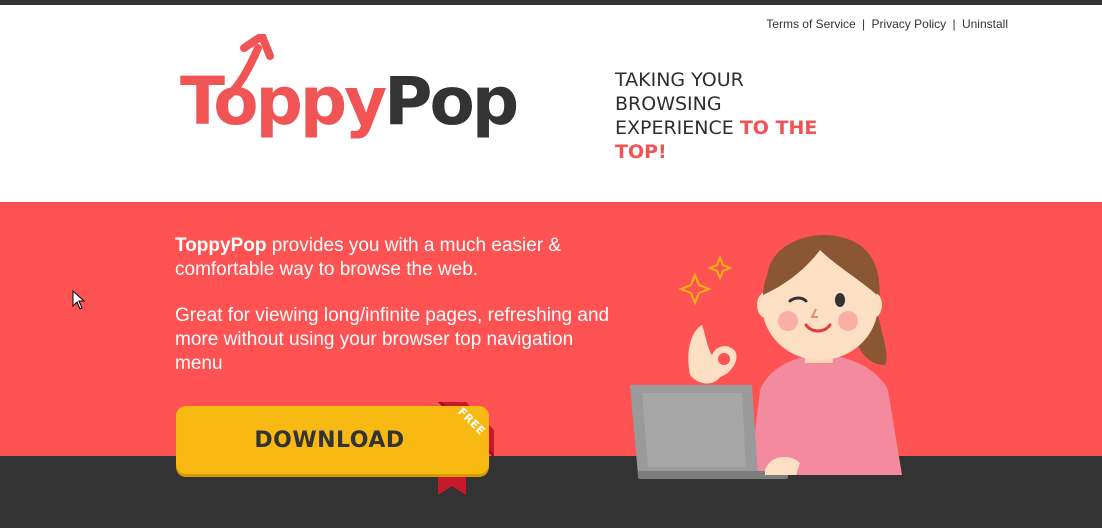 Image resolution: width=1102 pixels, height=528 pixels. What do you see at coordinates (810, 24) in the screenshot?
I see `terms-of-service-link: Terms of Service` at bounding box center [810, 24].